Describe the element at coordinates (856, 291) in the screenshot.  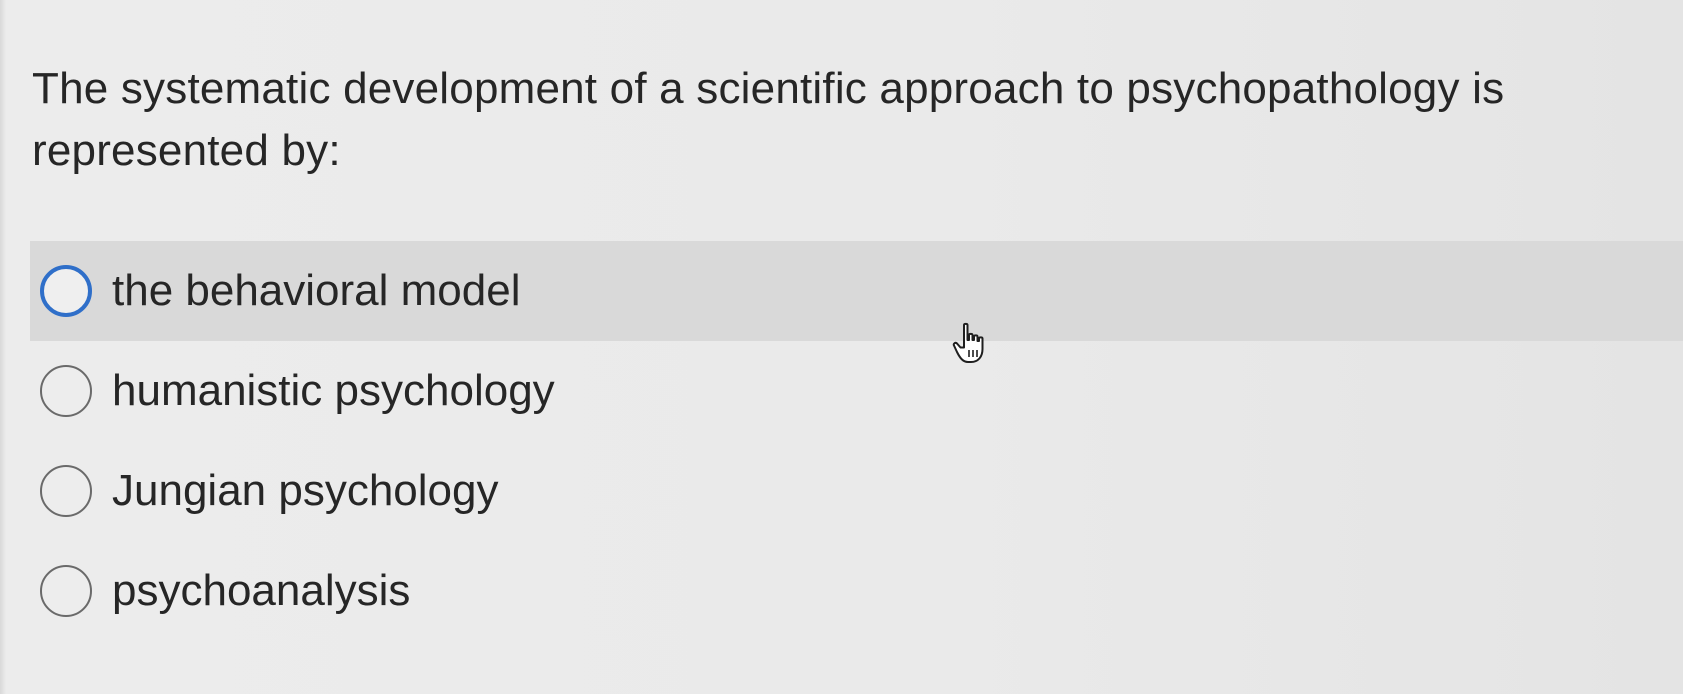
I see `option-the-behavioral-model: the behavioral model` at that location.